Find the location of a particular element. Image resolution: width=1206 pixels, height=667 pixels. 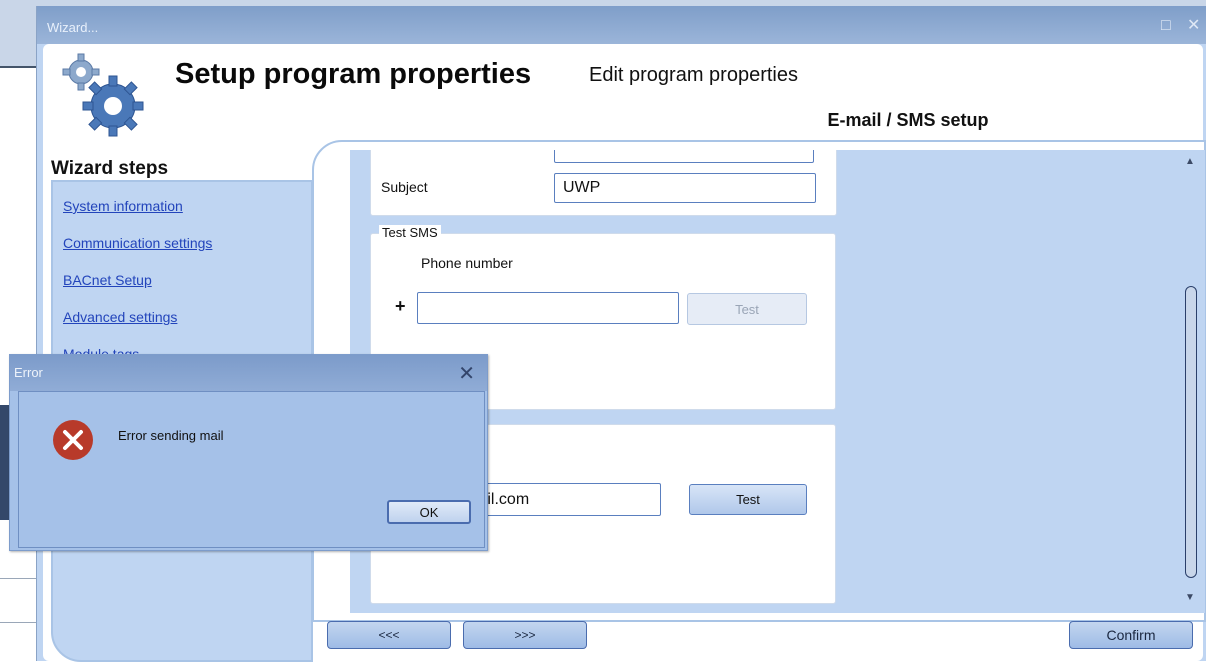

error-message: Error sending mail is located at coordinates (171, 435).